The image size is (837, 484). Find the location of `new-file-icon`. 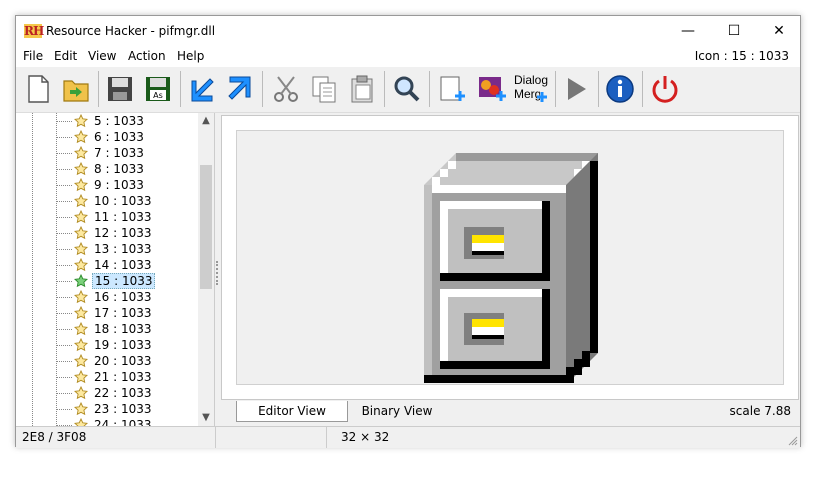

new-file-icon is located at coordinates (38, 89).